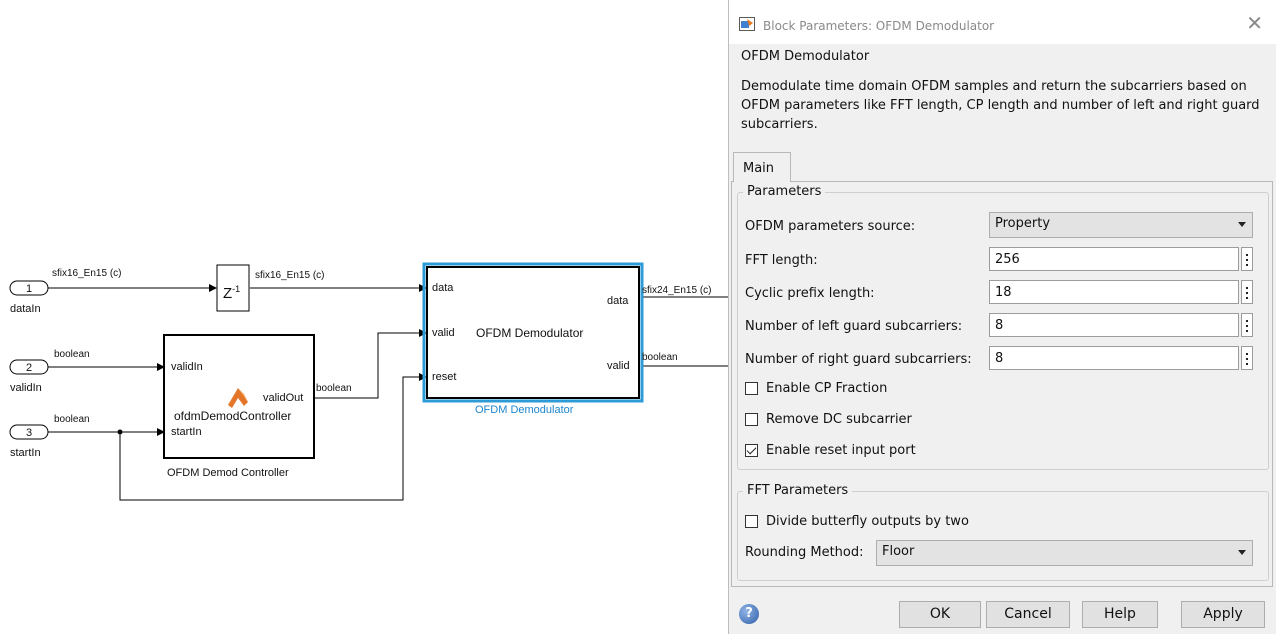 The width and height of the screenshot is (1276, 634). I want to click on enable-cp-fraction-checkbox, so click(751, 388).